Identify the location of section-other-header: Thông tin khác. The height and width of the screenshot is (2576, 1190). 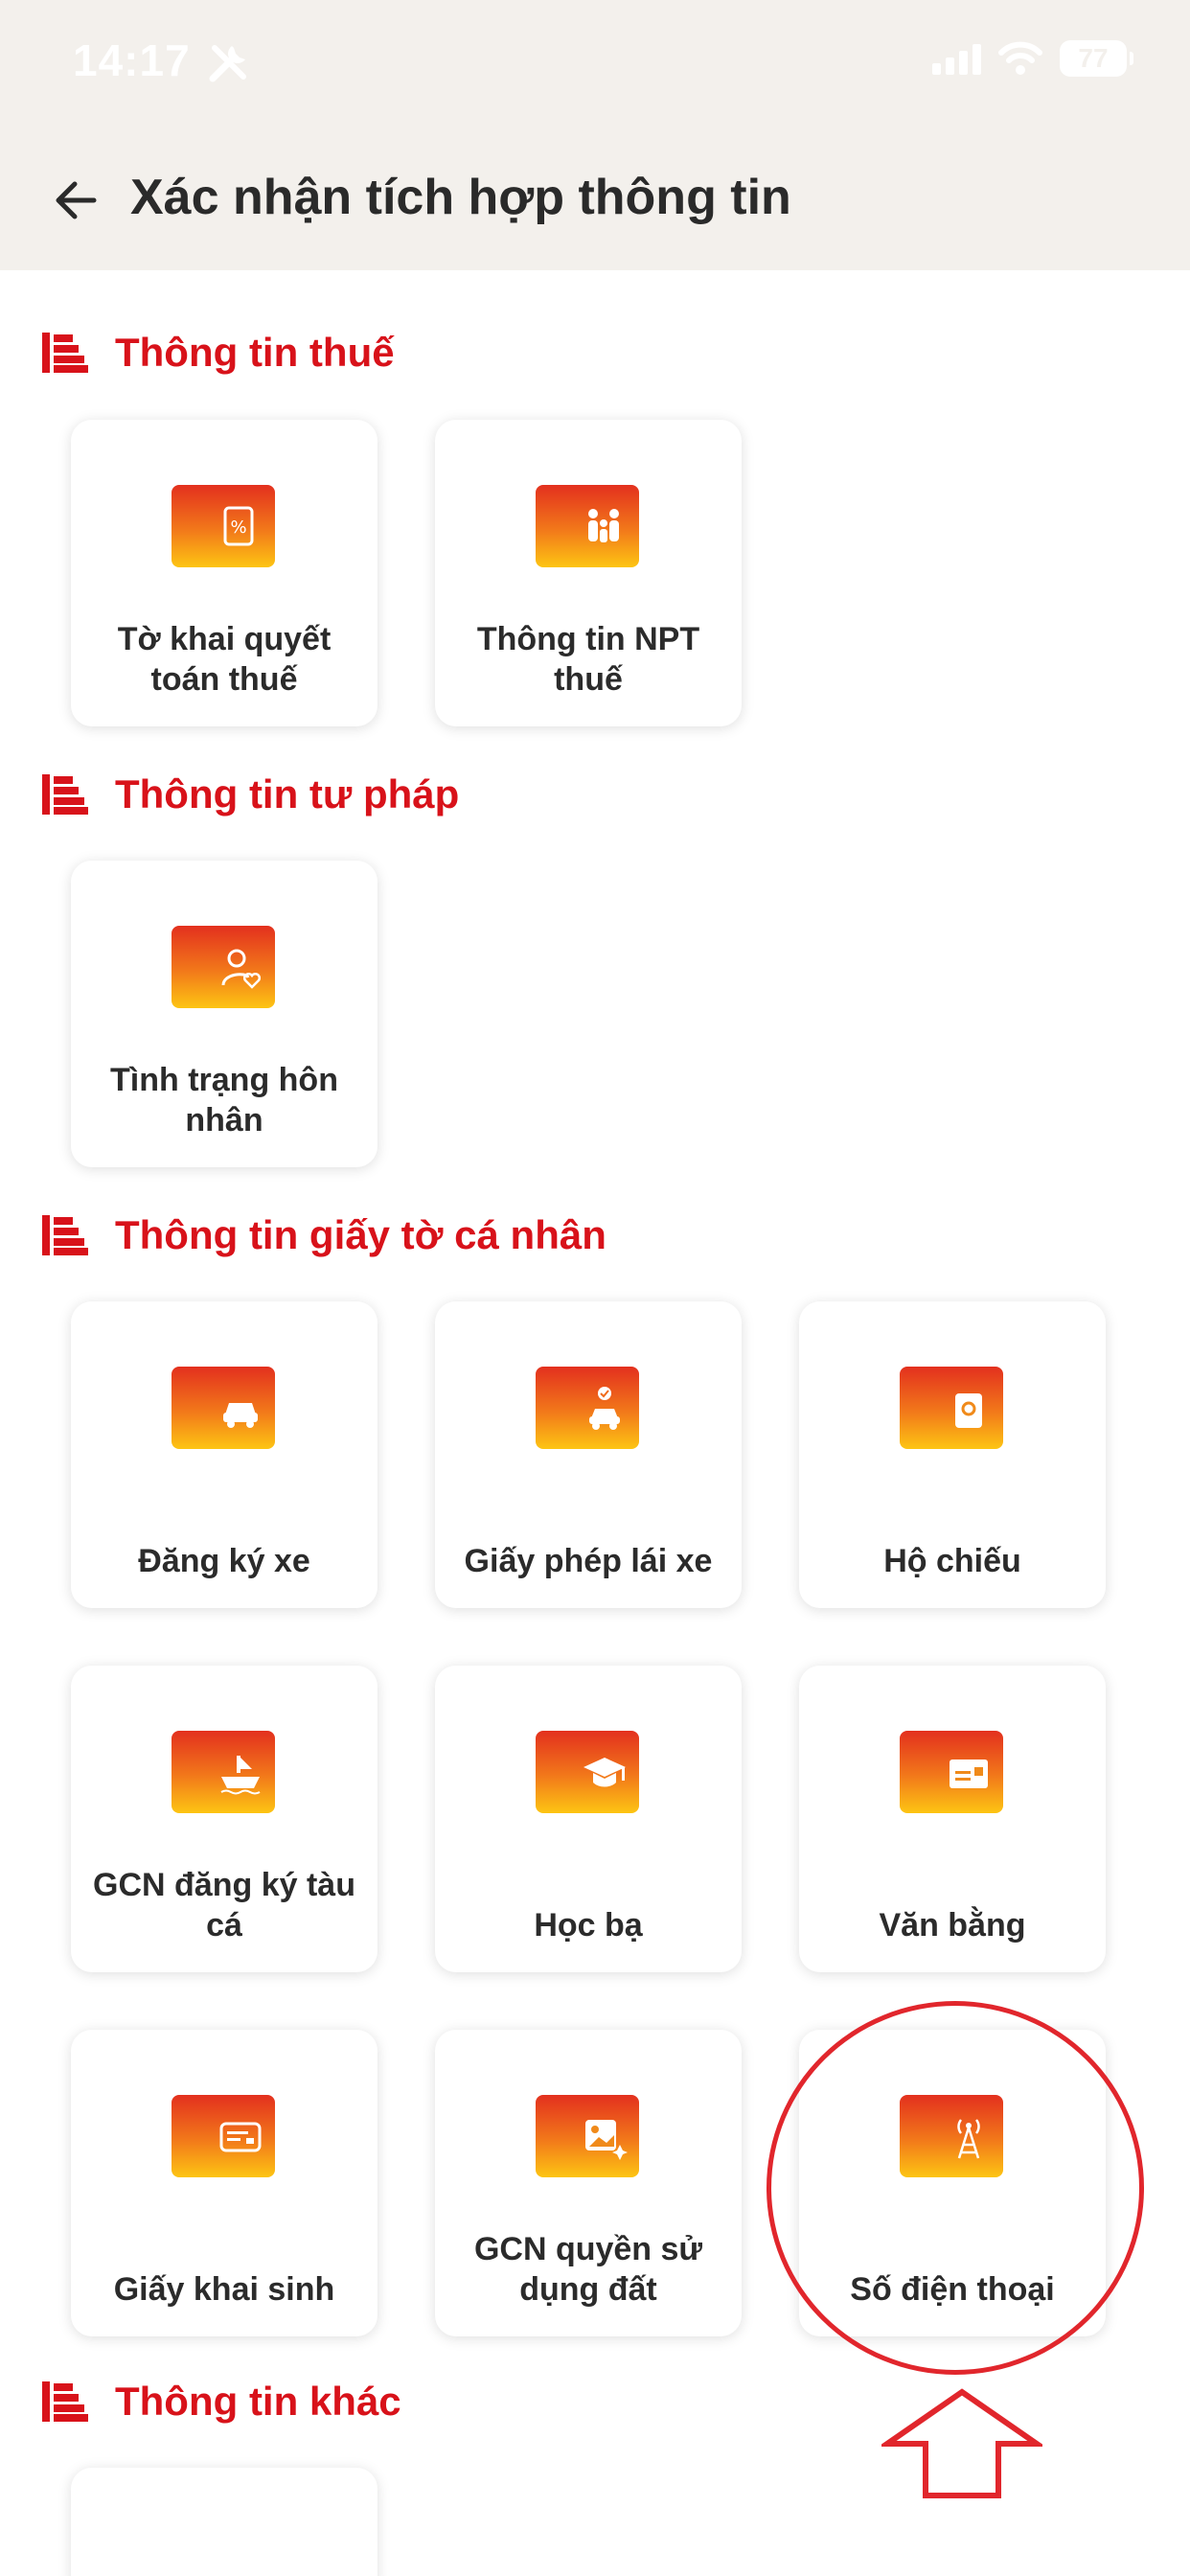
(222, 2402).